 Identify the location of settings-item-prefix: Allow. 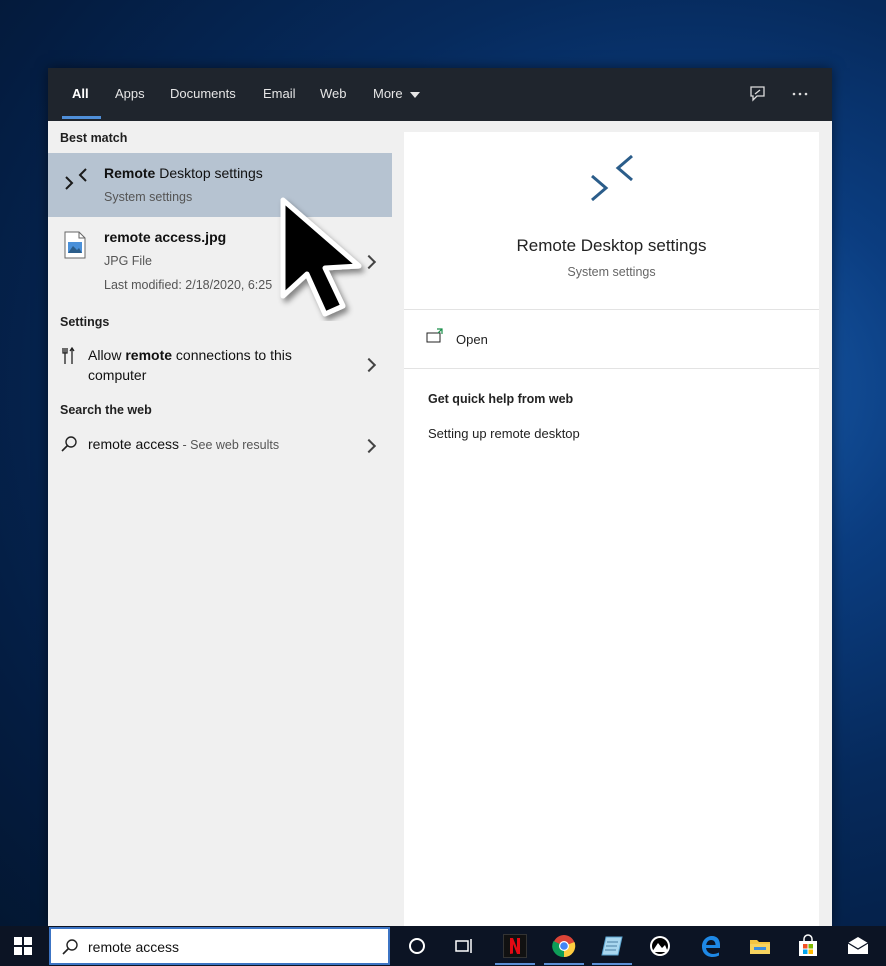
(107, 355).